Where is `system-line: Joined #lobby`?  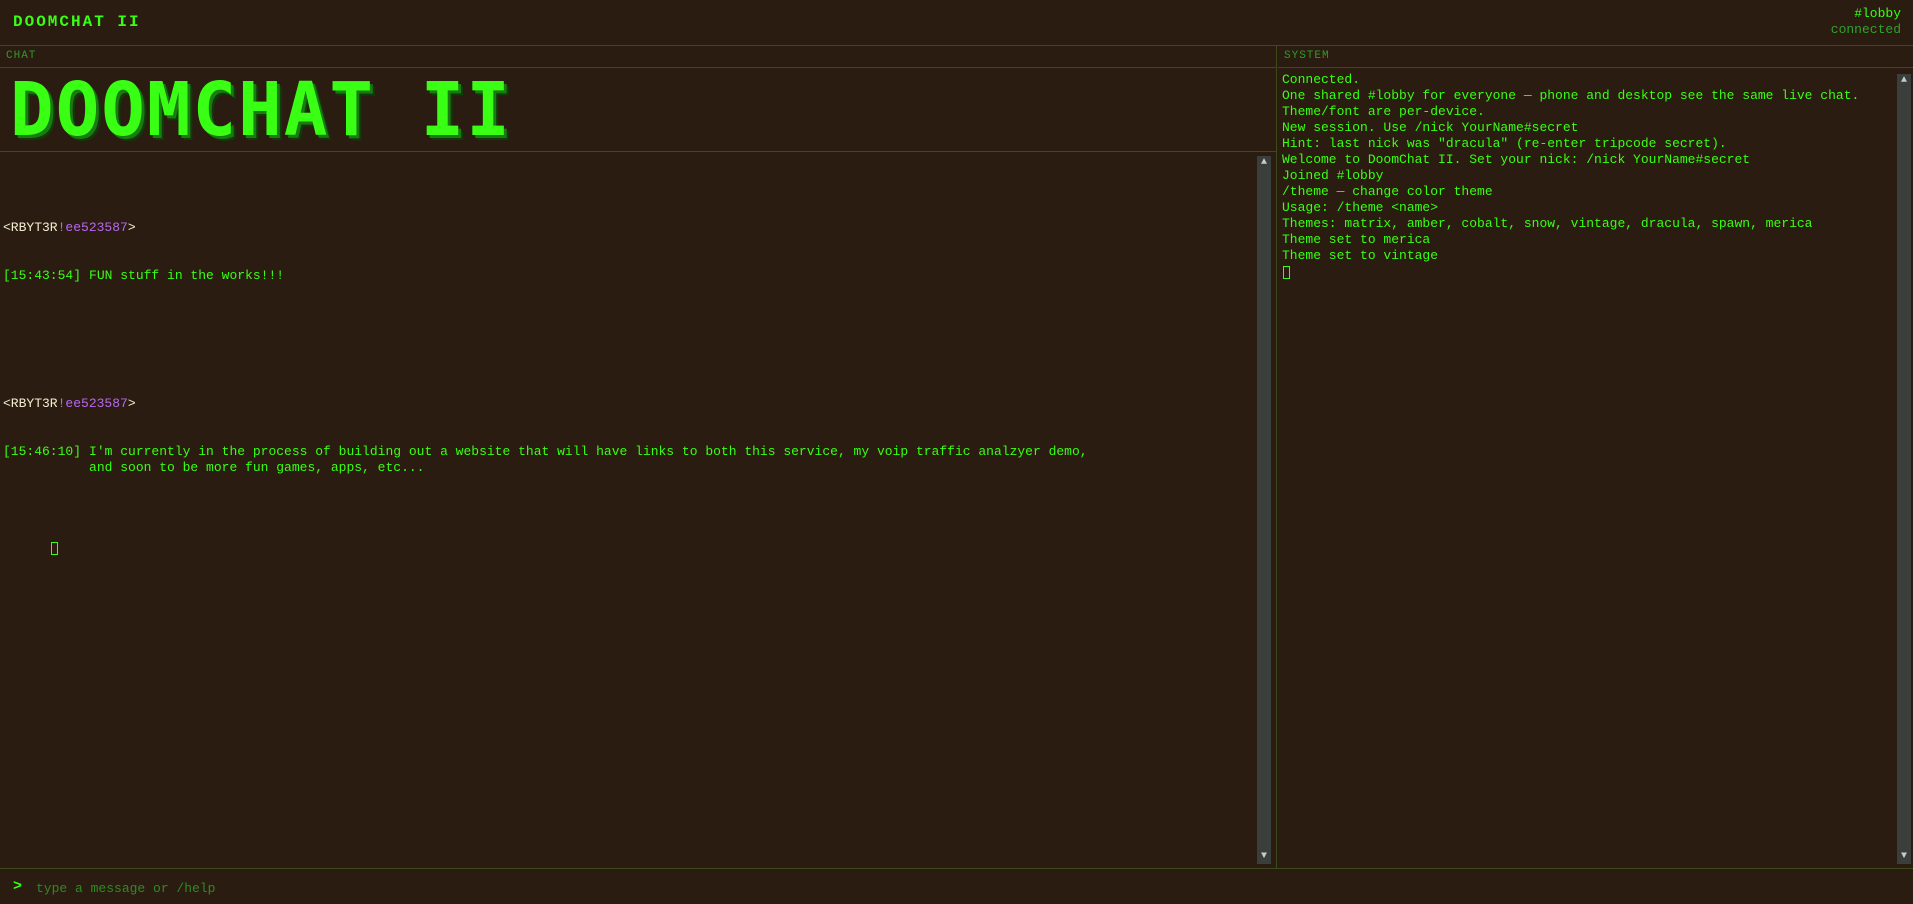 system-line: Joined #lobby is located at coordinates (1333, 175).